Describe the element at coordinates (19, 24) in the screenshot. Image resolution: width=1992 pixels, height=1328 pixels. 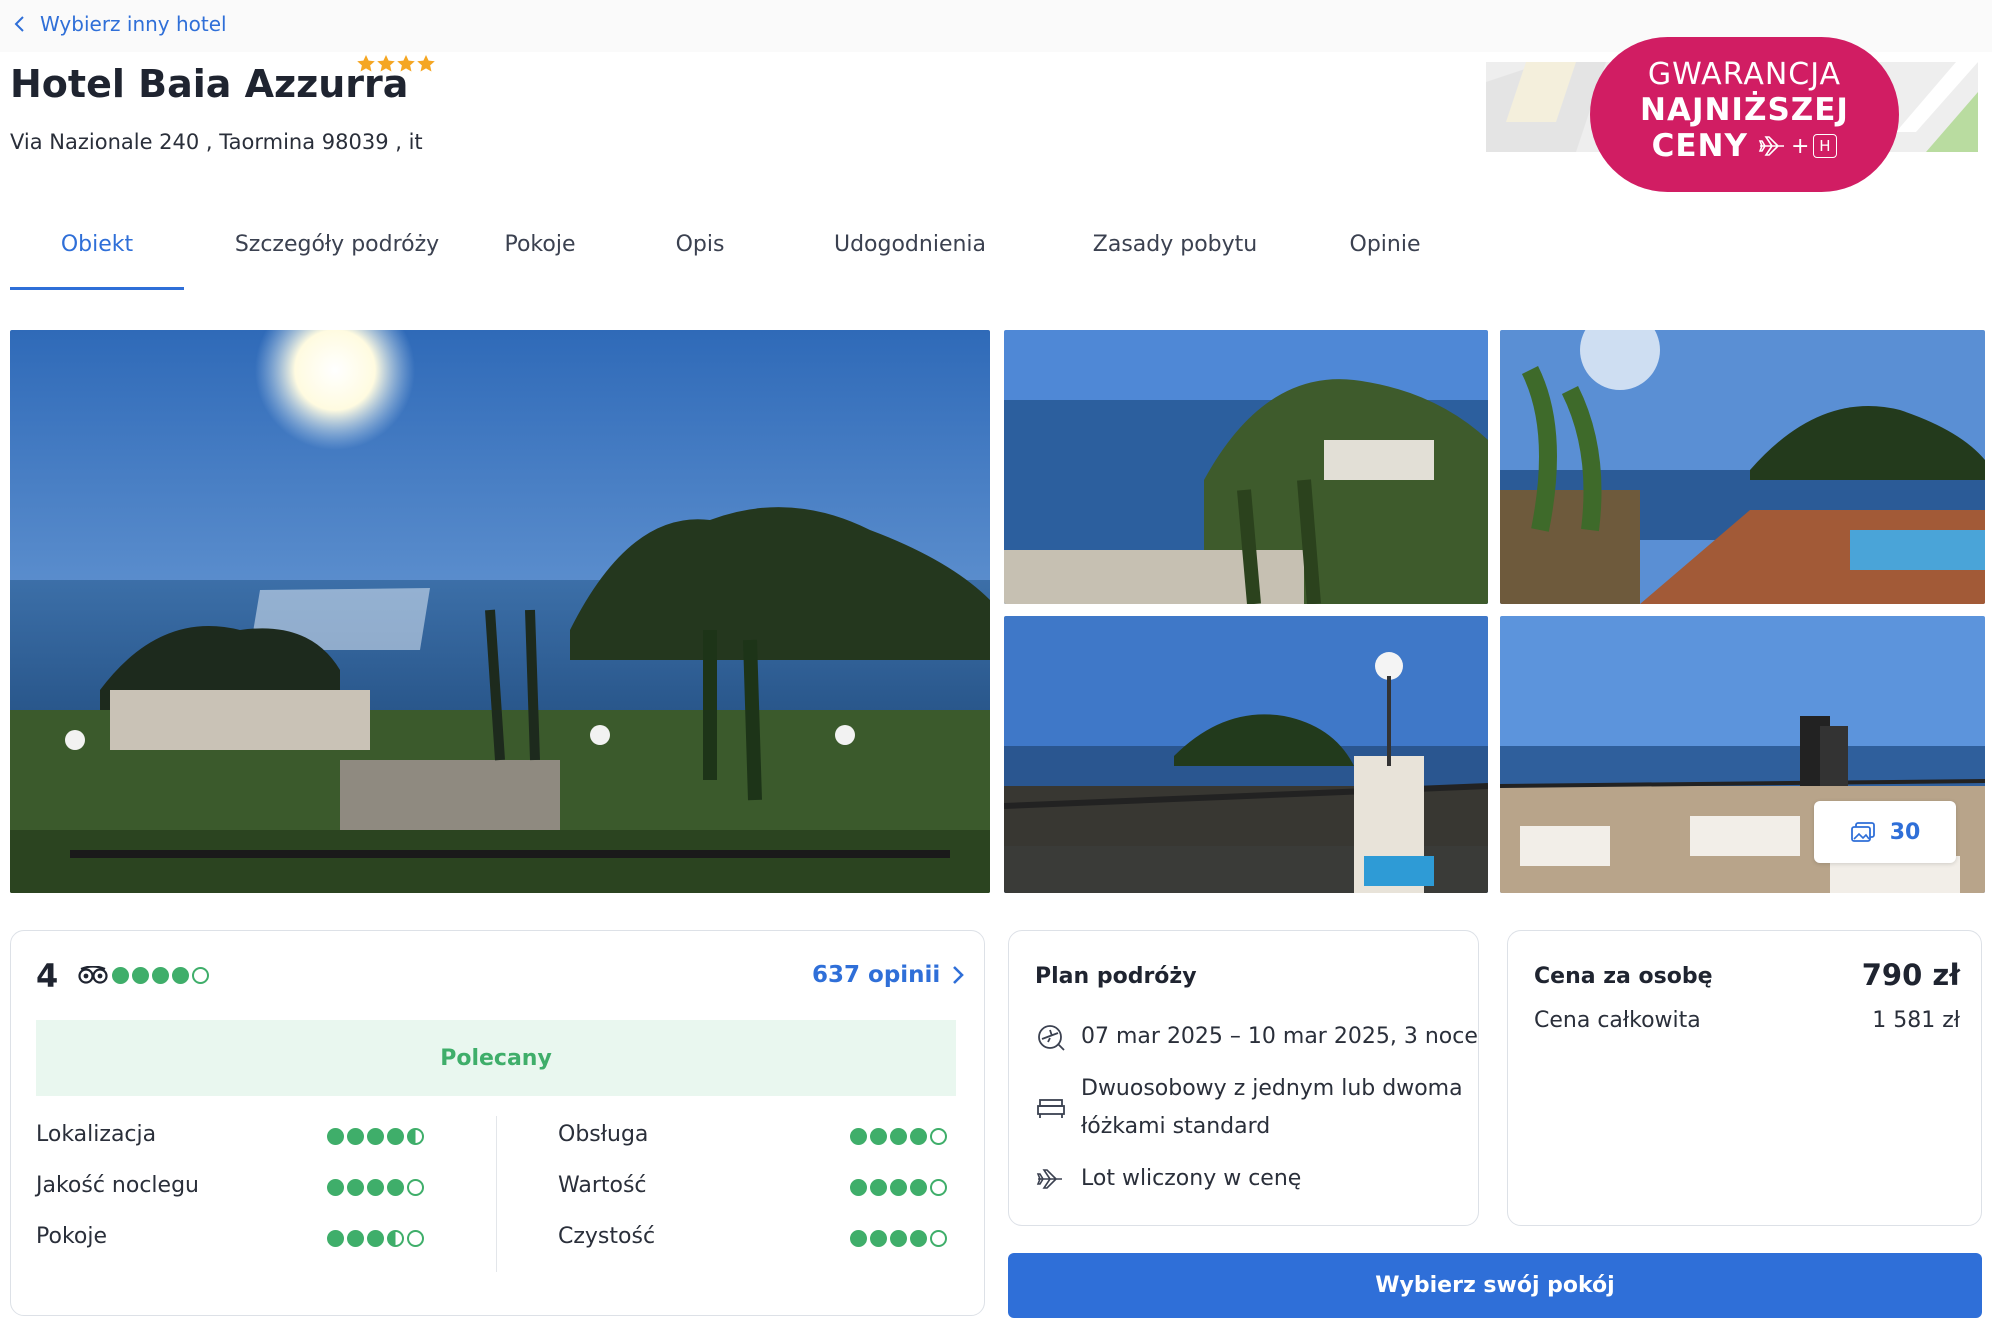
I see `chevron-left-icon` at that location.